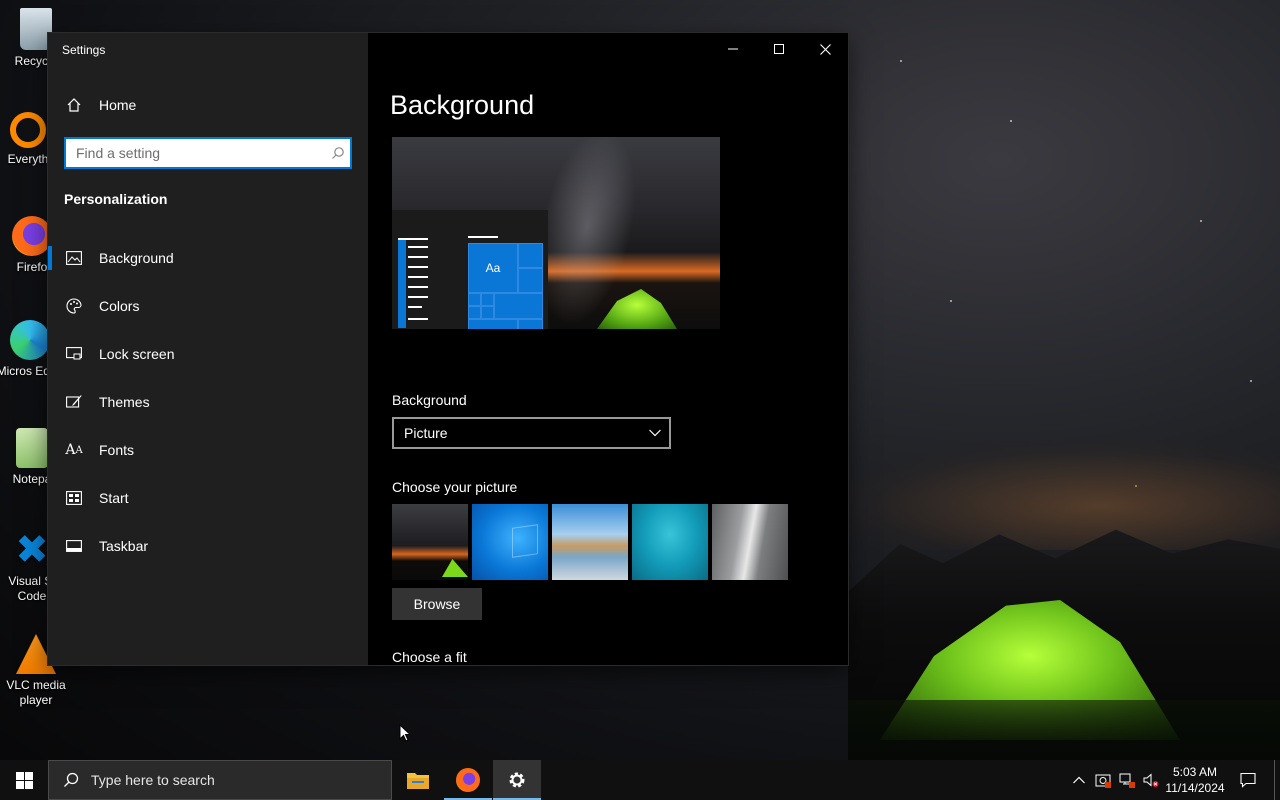  I want to click on maximize-button, so click(779, 49).